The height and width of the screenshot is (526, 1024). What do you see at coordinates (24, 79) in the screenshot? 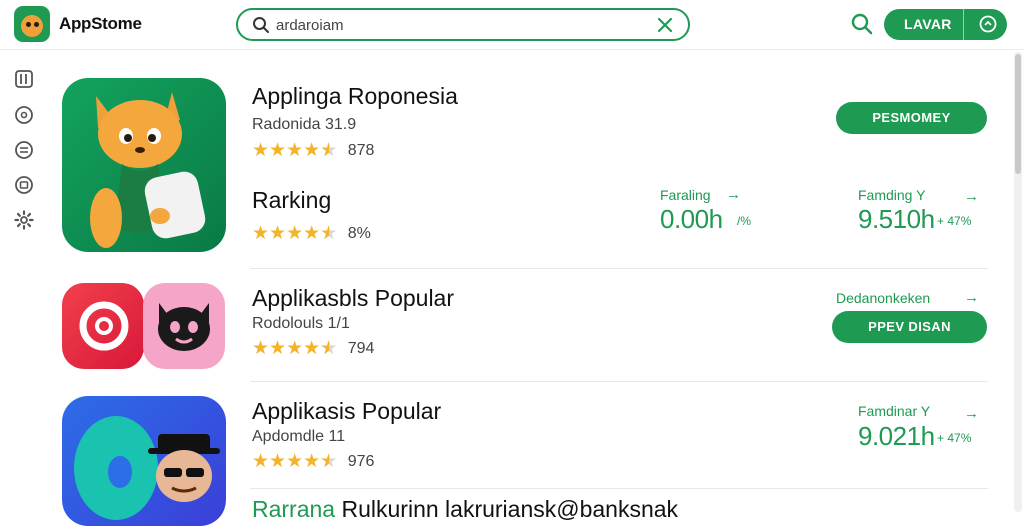
I see `menu-icon` at bounding box center [24, 79].